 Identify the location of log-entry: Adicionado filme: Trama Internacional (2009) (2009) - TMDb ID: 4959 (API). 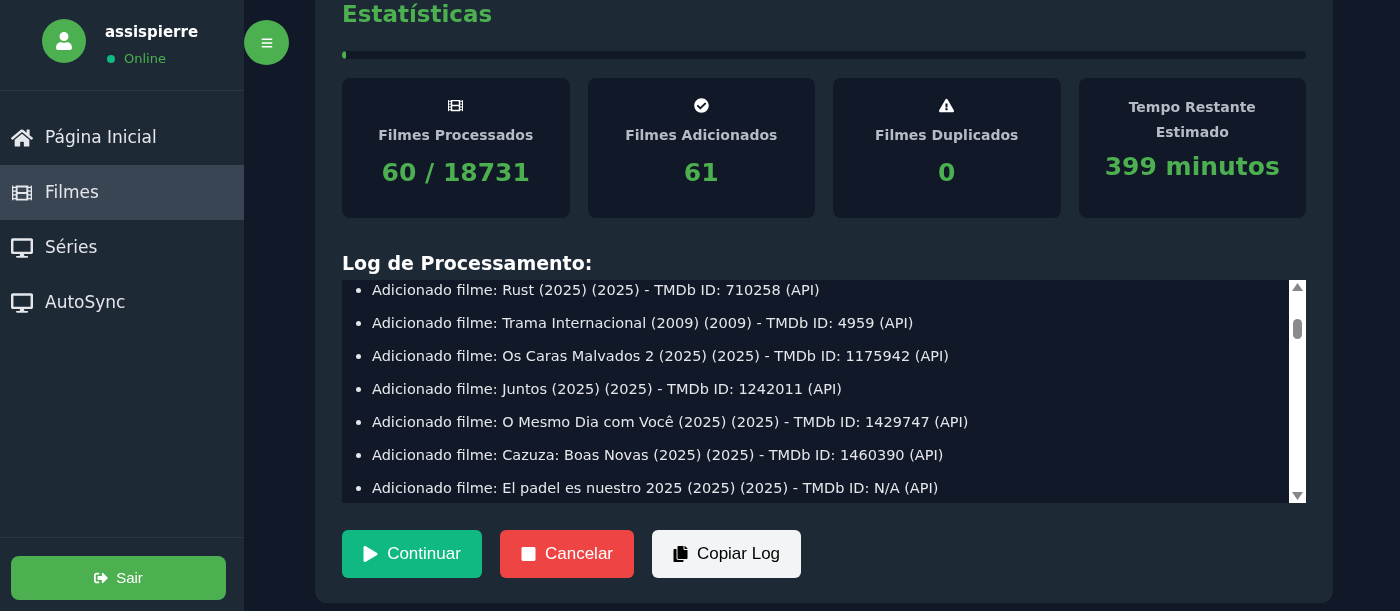
(643, 323).